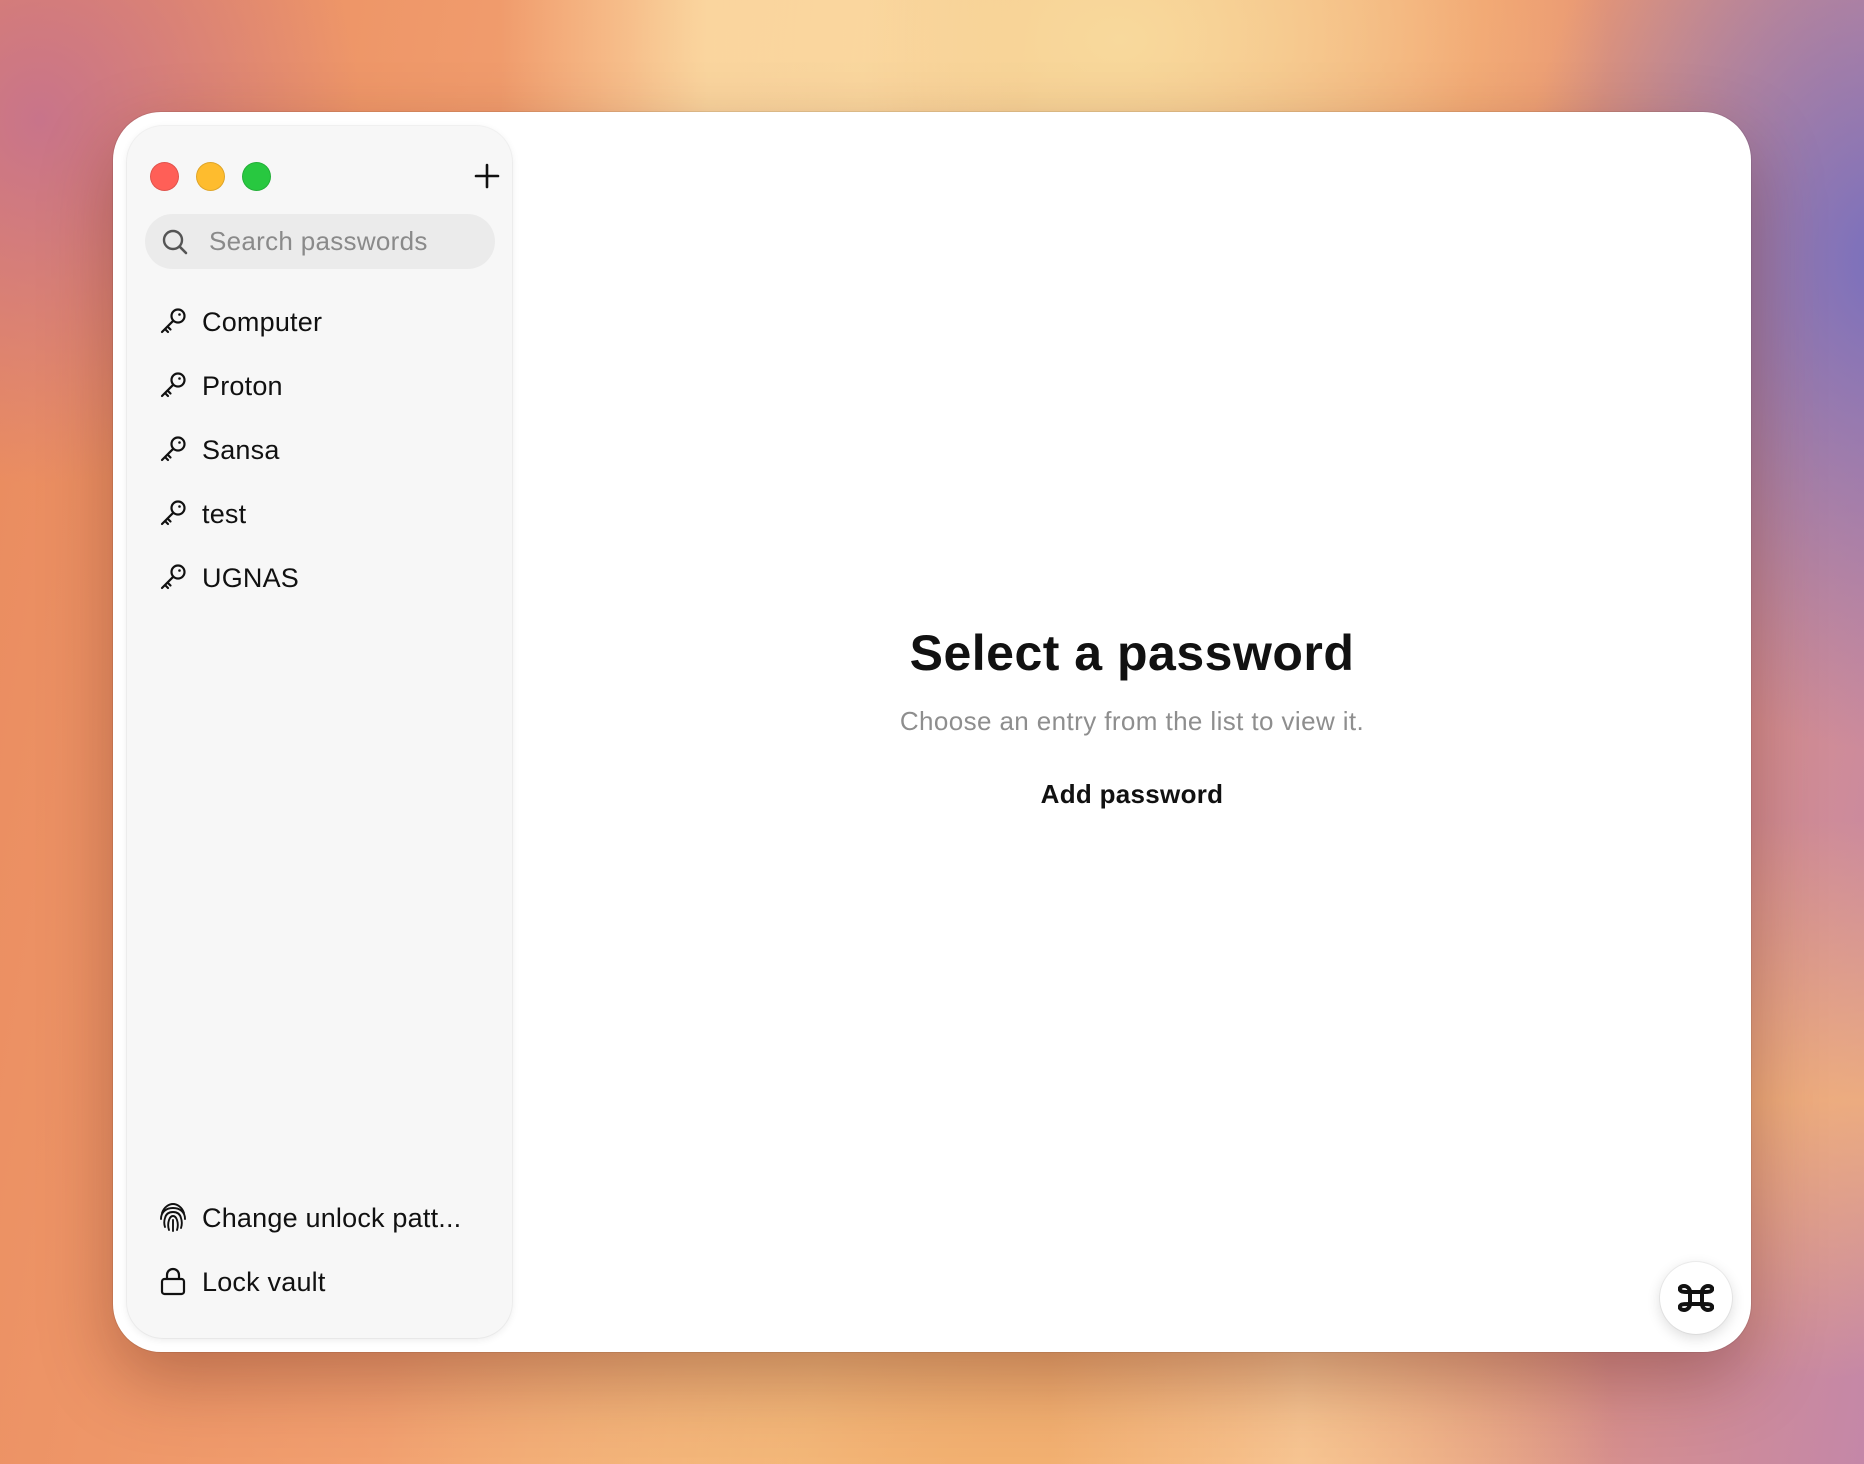 The width and height of the screenshot is (1864, 1464). I want to click on search-field, so click(320, 241).